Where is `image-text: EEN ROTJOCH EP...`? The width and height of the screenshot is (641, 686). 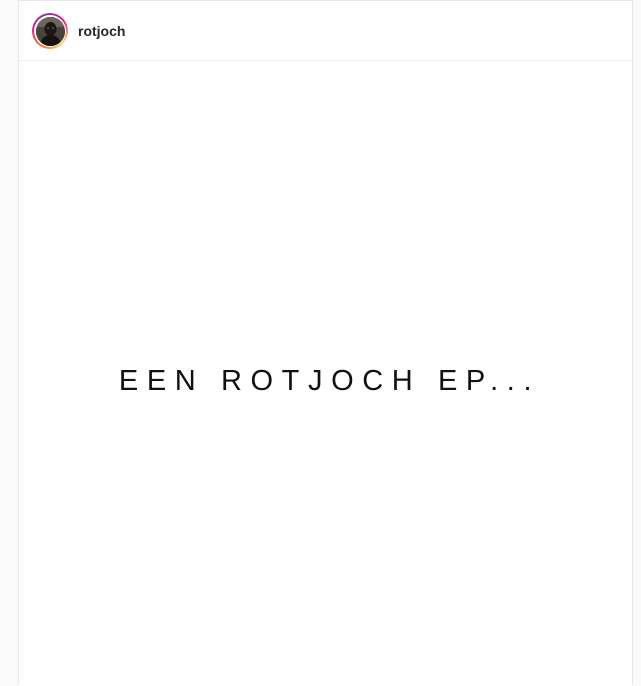 image-text: EEN ROTJOCH EP... is located at coordinates (329, 381).